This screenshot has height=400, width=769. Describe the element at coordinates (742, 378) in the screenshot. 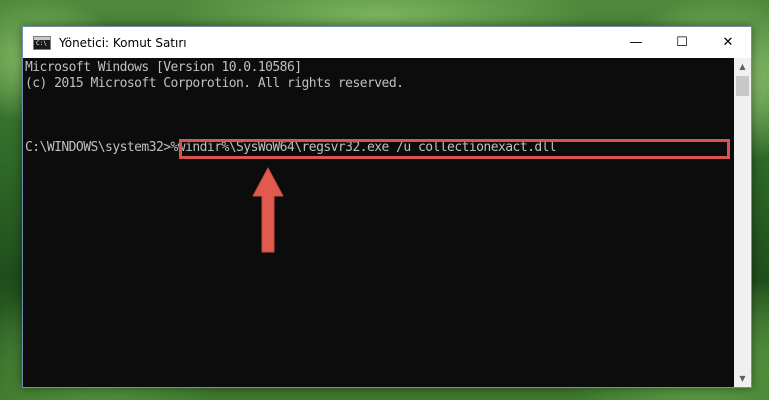

I see `scroll-down-icon: ▼` at that location.